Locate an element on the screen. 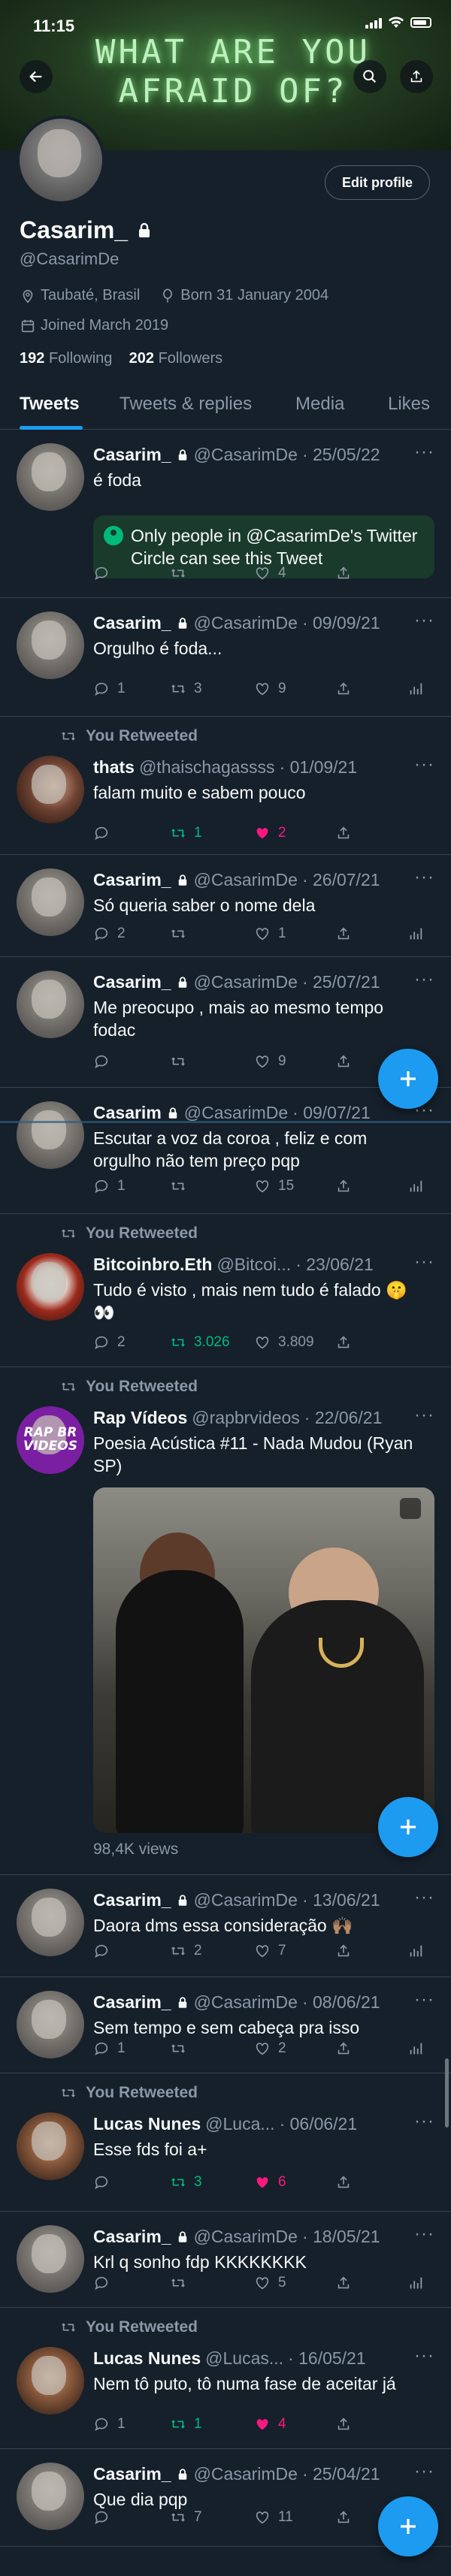 Image resolution: width=451 pixels, height=2576 pixels. tweet-author-name: Rap Vídeos is located at coordinates (140, 1418).